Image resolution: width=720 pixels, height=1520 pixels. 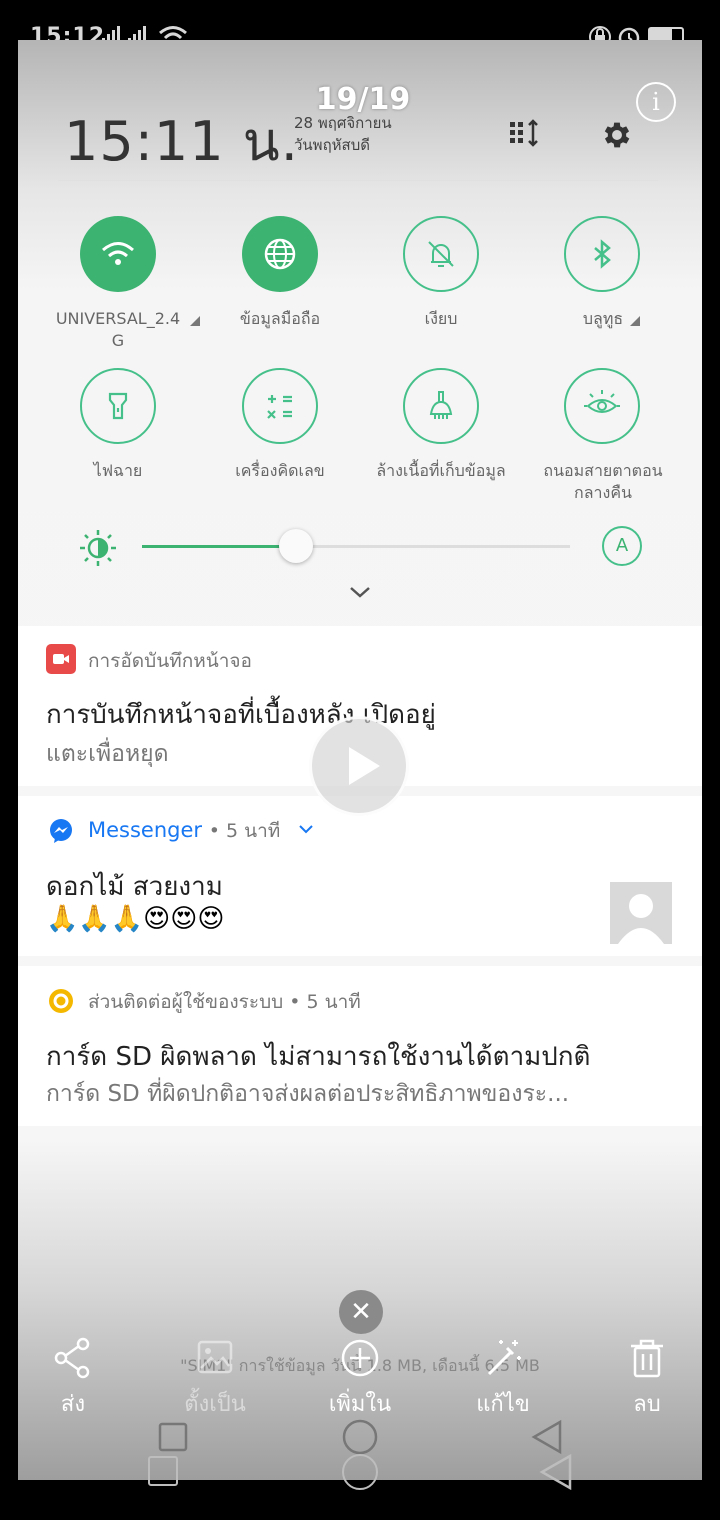 I want to click on auto-brightness-button: A, so click(x=622, y=546).